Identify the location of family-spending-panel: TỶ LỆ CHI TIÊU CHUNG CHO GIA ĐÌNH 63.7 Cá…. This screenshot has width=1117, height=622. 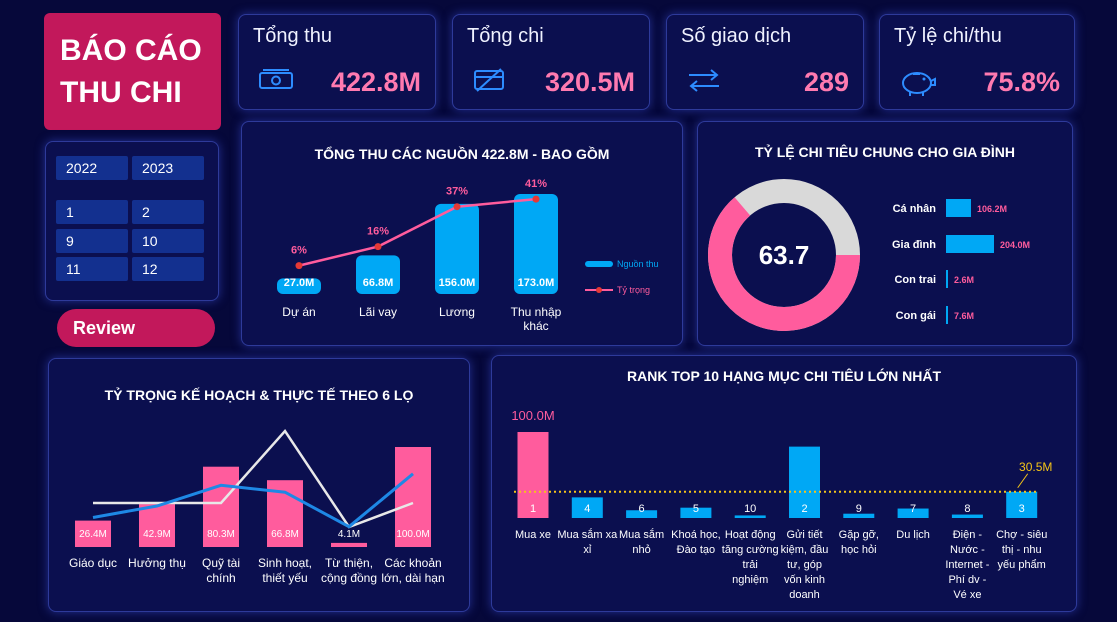
(885, 233).